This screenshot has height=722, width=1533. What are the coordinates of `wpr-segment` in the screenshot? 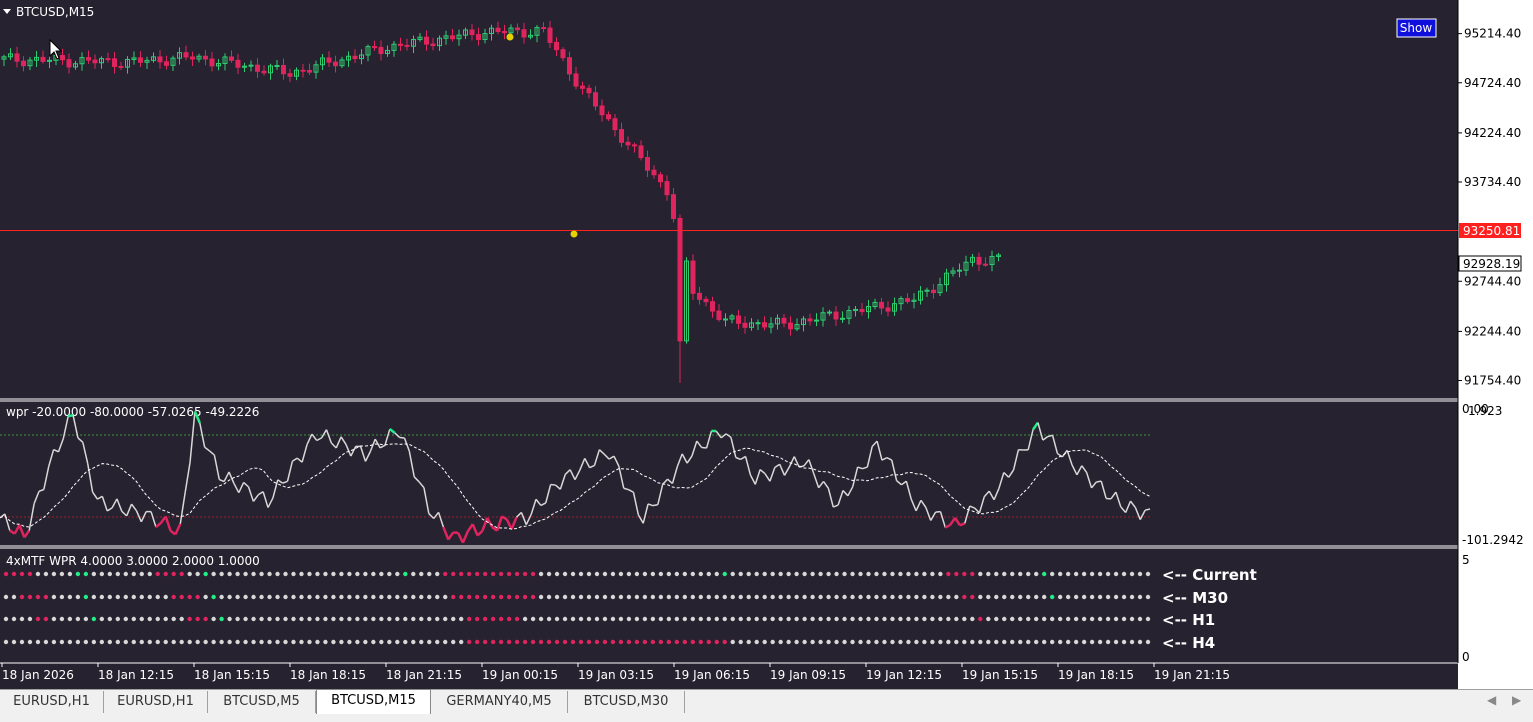 It's located at (938, 512).